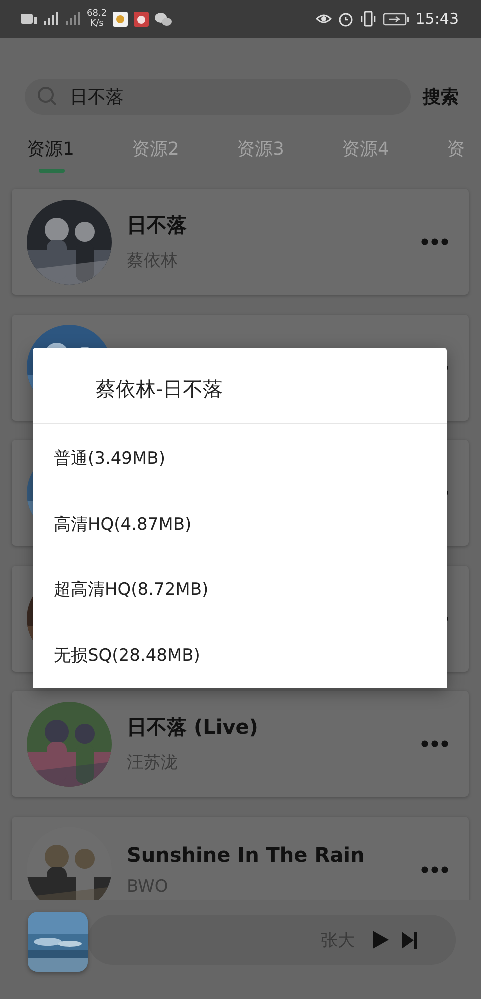  I want to click on tab: 资源4, so click(394, 152).